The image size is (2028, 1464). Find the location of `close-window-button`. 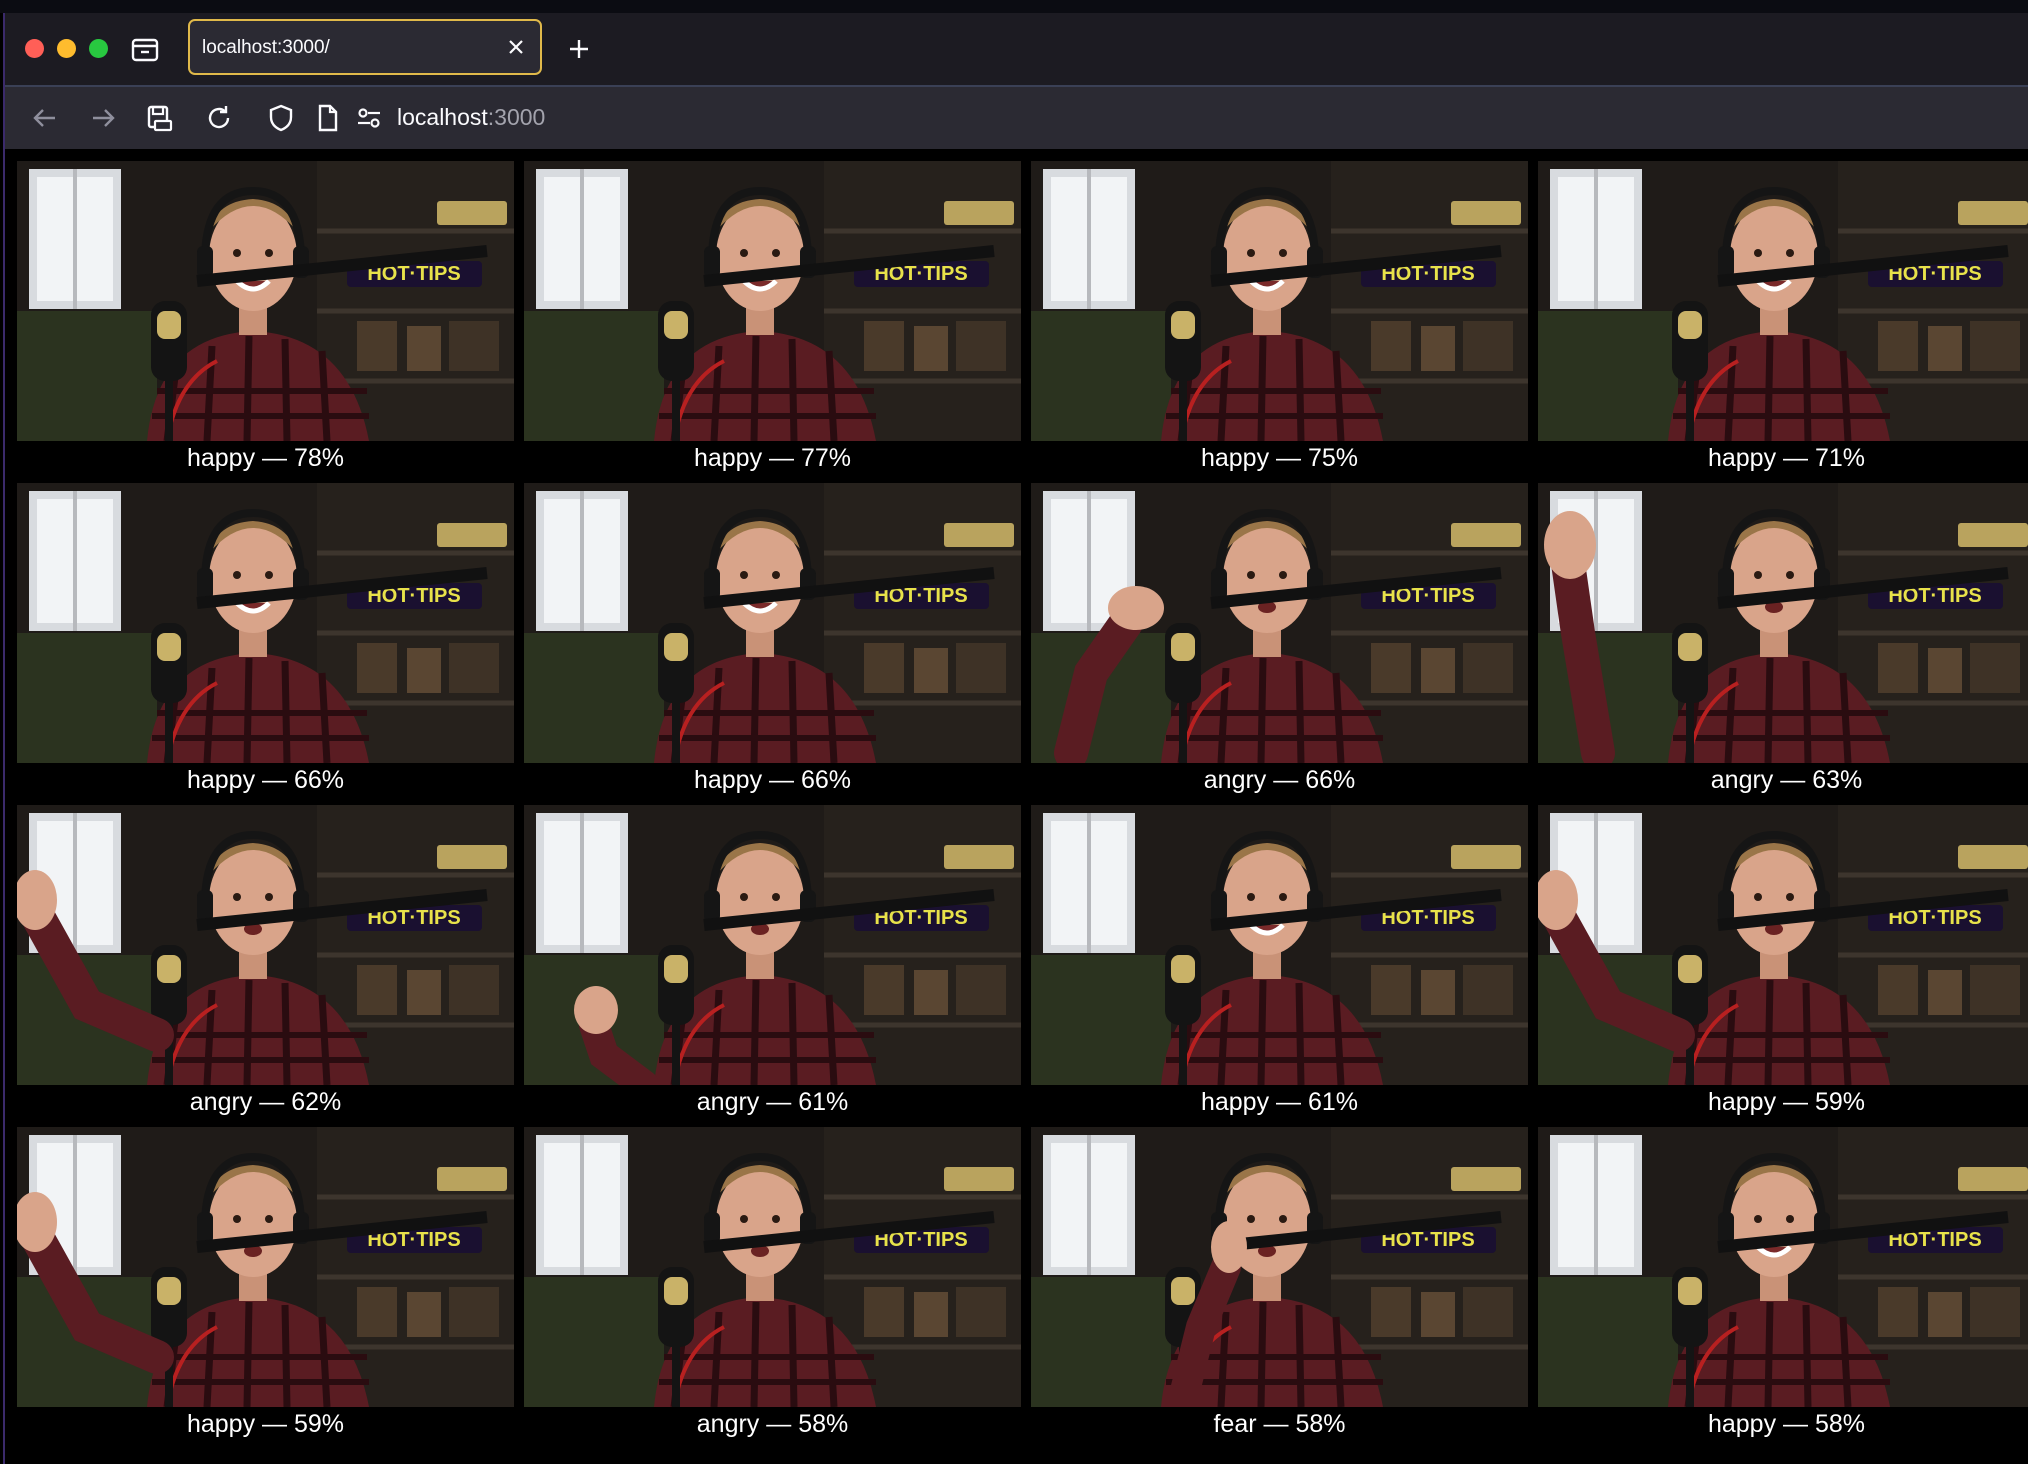

close-window-button is located at coordinates (34, 48).